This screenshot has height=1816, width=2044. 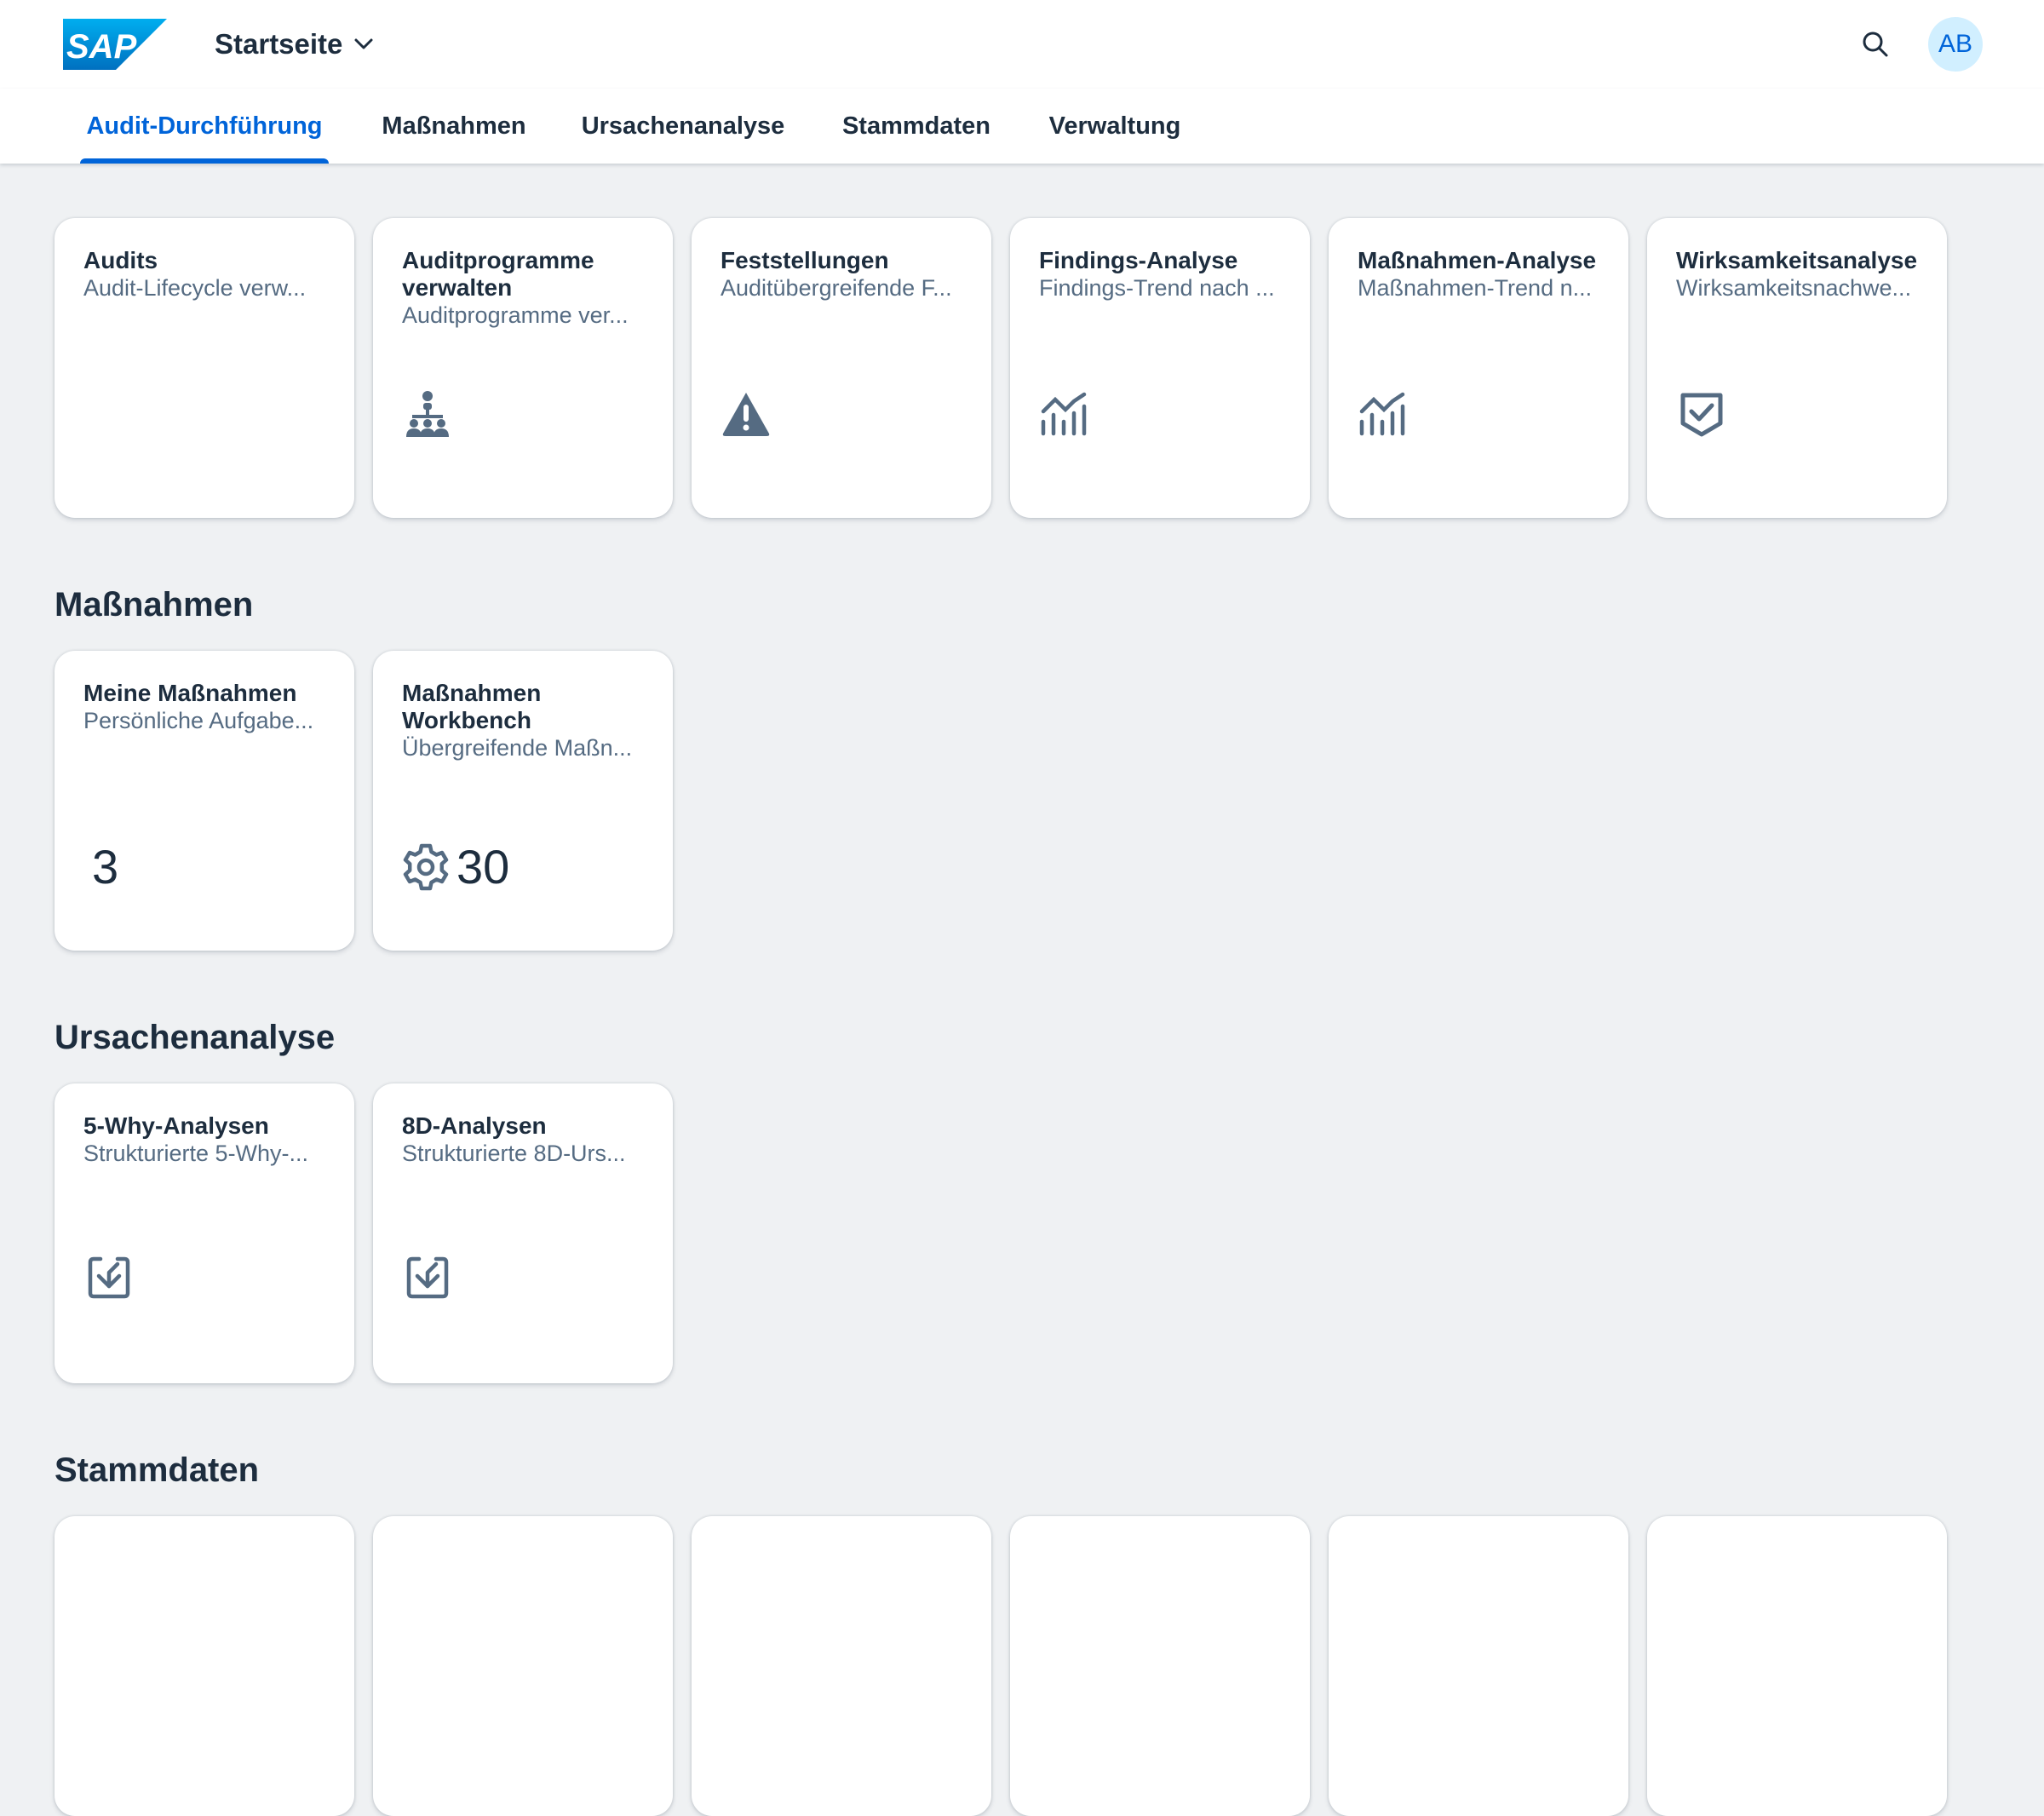 What do you see at coordinates (483, 867) in the screenshot?
I see `kpi-value: 30` at bounding box center [483, 867].